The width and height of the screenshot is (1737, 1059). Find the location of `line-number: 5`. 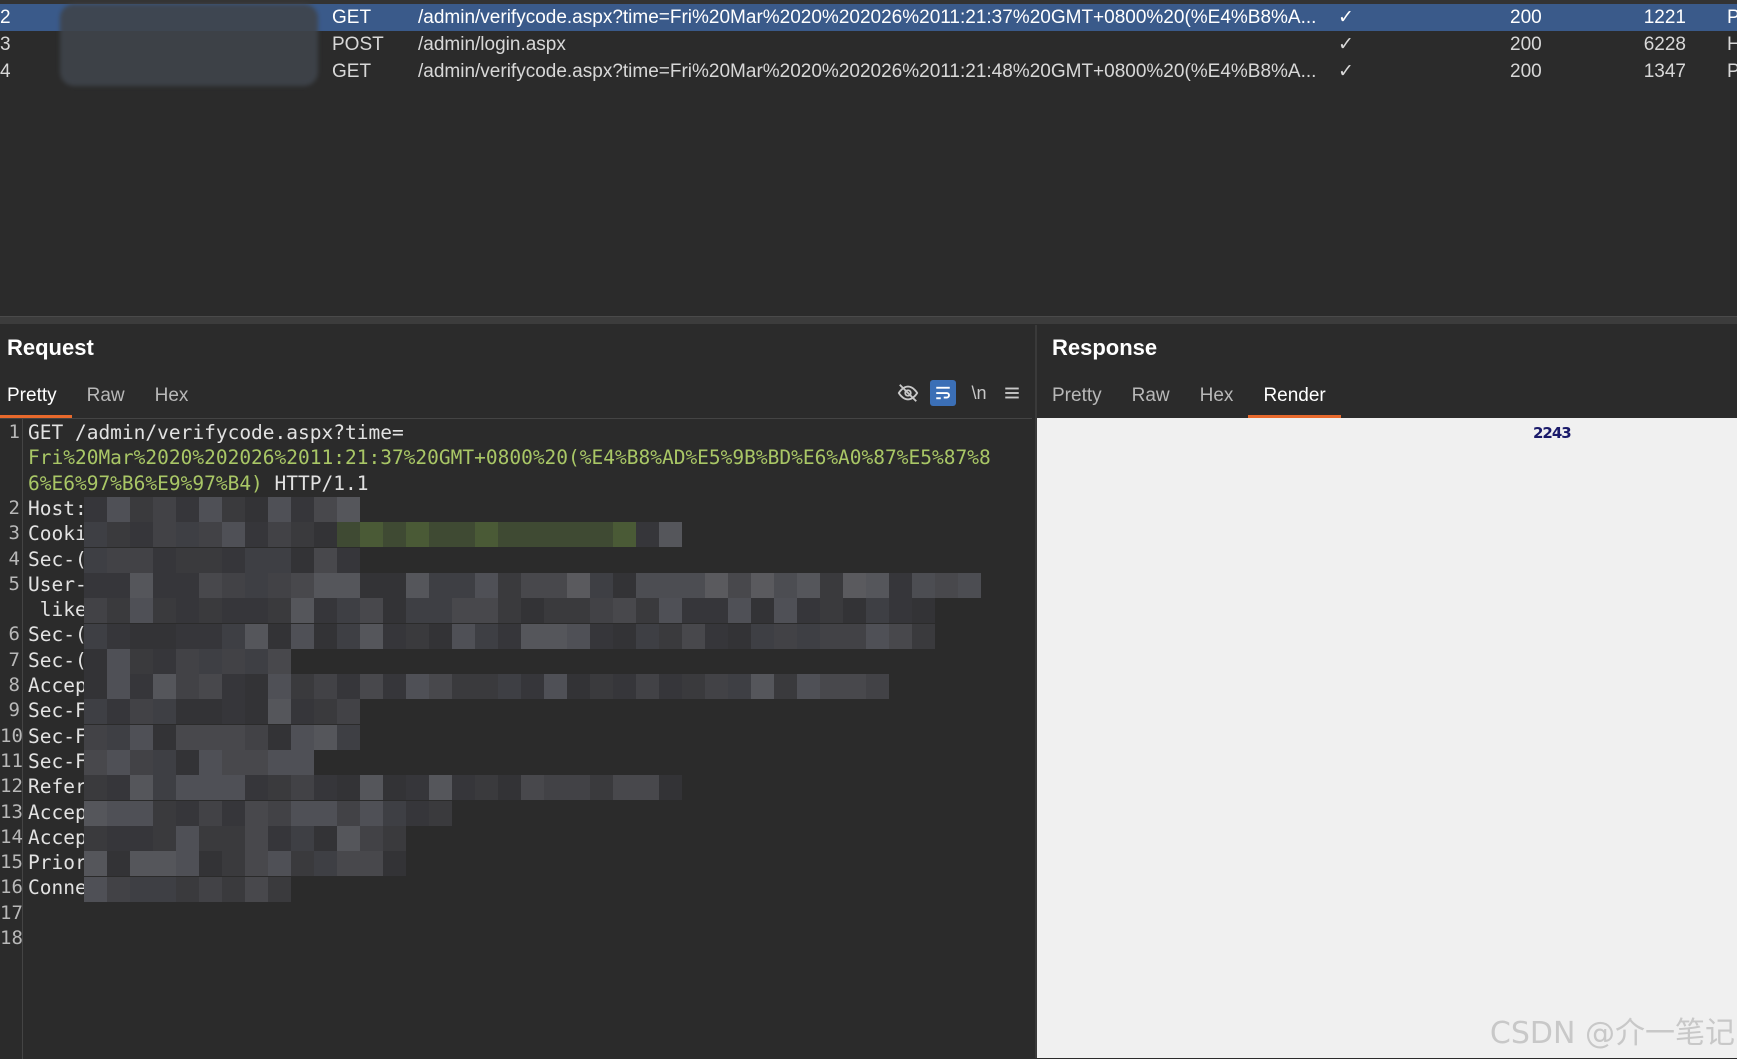

line-number: 5 is located at coordinates (14, 583).